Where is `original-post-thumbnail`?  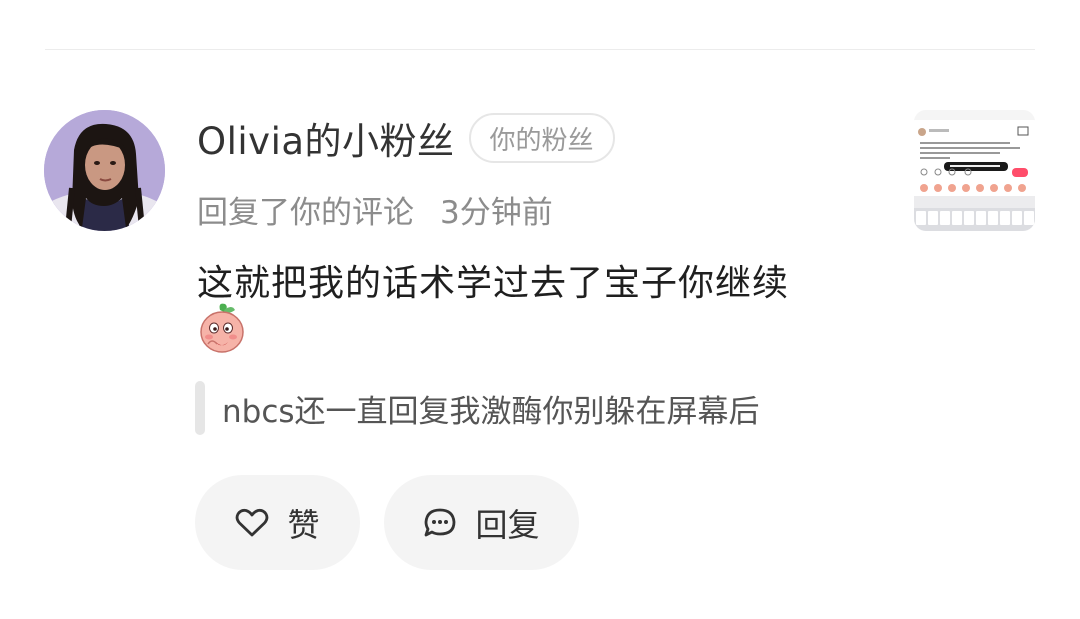 original-post-thumbnail is located at coordinates (974, 170).